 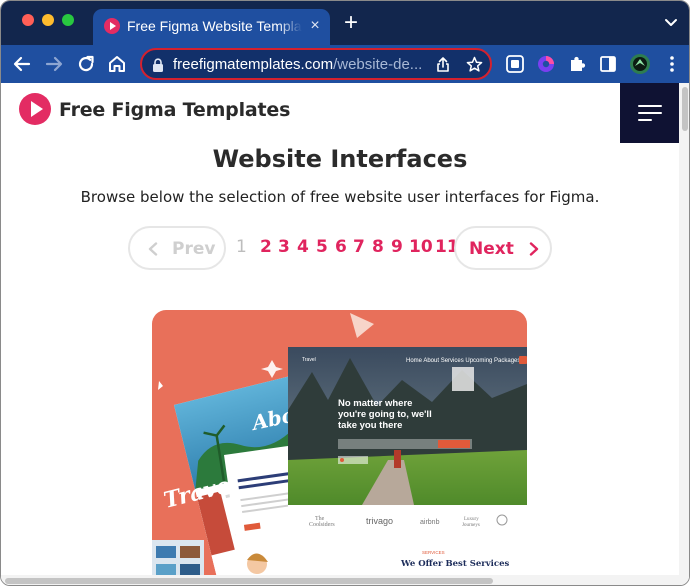 I want to click on share-icon, so click(x=443, y=64).